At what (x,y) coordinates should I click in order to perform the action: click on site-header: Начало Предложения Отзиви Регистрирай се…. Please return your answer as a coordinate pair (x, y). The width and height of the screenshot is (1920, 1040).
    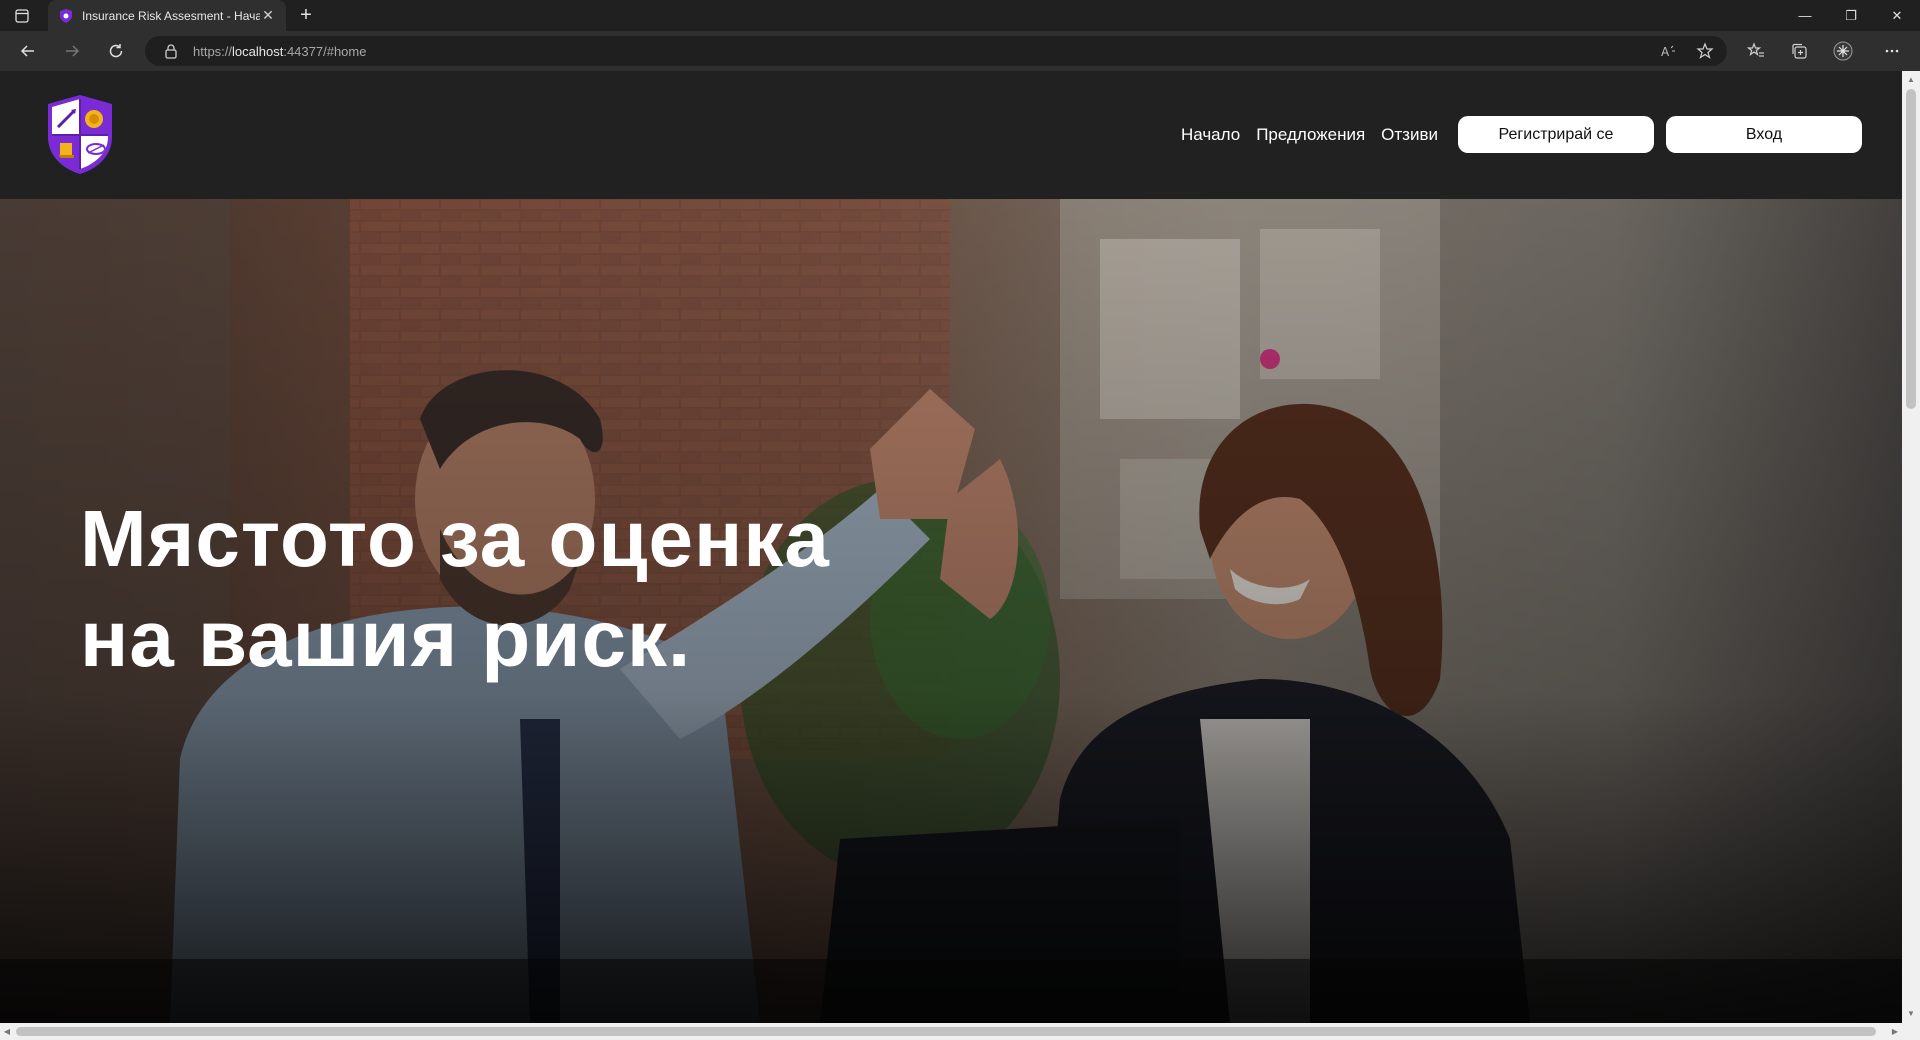
    Looking at the image, I should click on (951, 135).